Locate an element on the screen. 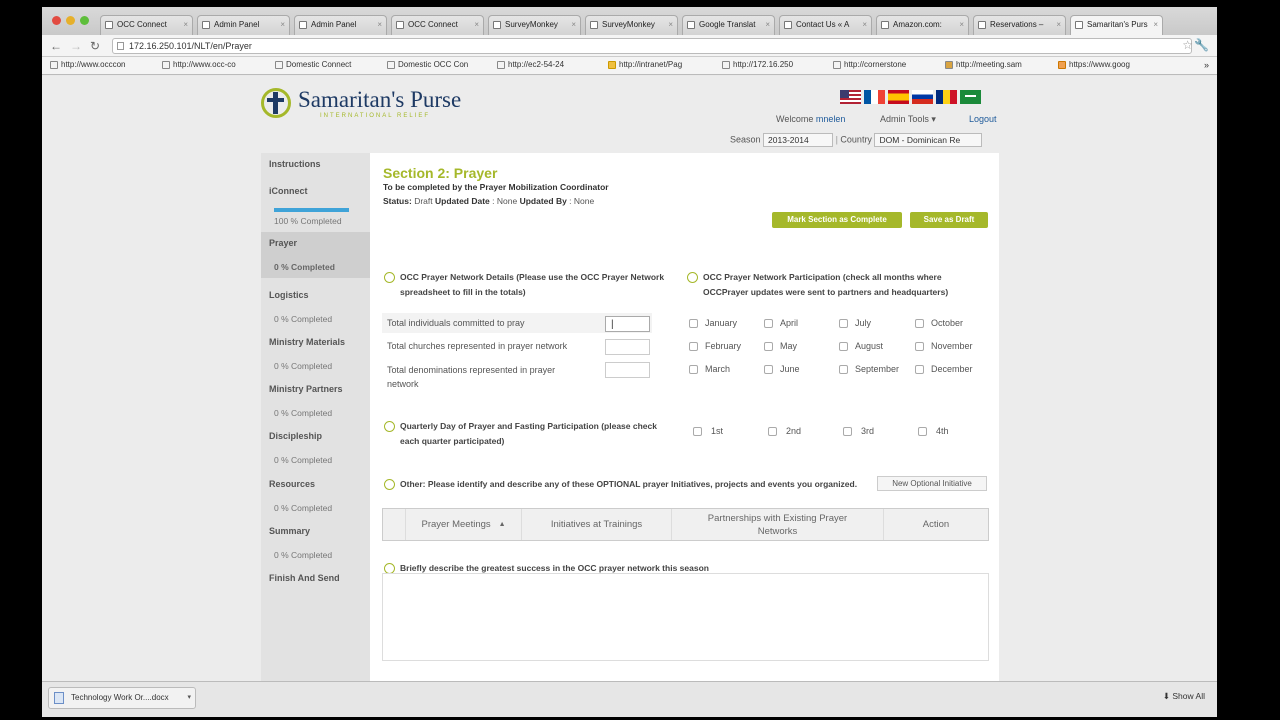 This screenshot has height=720, width=1280. text-cursor: | is located at coordinates (612, 324).